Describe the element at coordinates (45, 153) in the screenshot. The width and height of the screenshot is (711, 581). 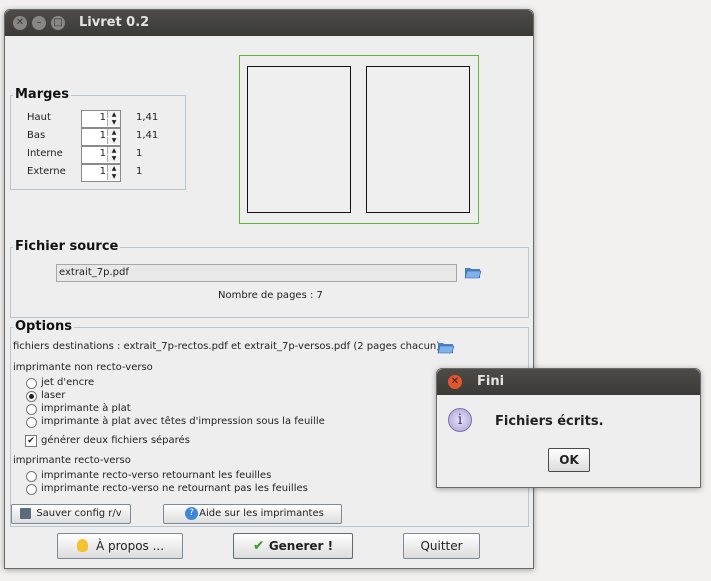
I see `margin-label-inner: Interne` at that location.